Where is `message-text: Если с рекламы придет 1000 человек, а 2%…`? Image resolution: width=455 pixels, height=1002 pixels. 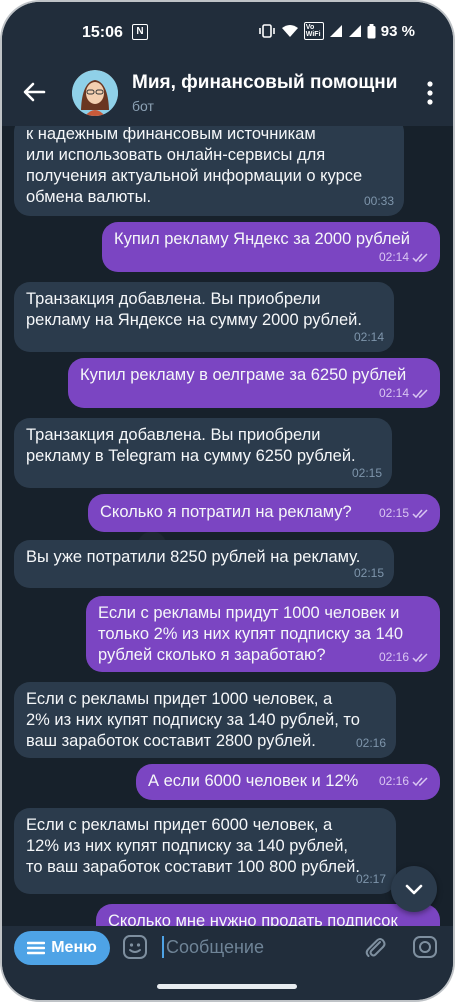
message-text: Если с рекламы придет 1000 человек, а 2%… is located at coordinates (193, 720).